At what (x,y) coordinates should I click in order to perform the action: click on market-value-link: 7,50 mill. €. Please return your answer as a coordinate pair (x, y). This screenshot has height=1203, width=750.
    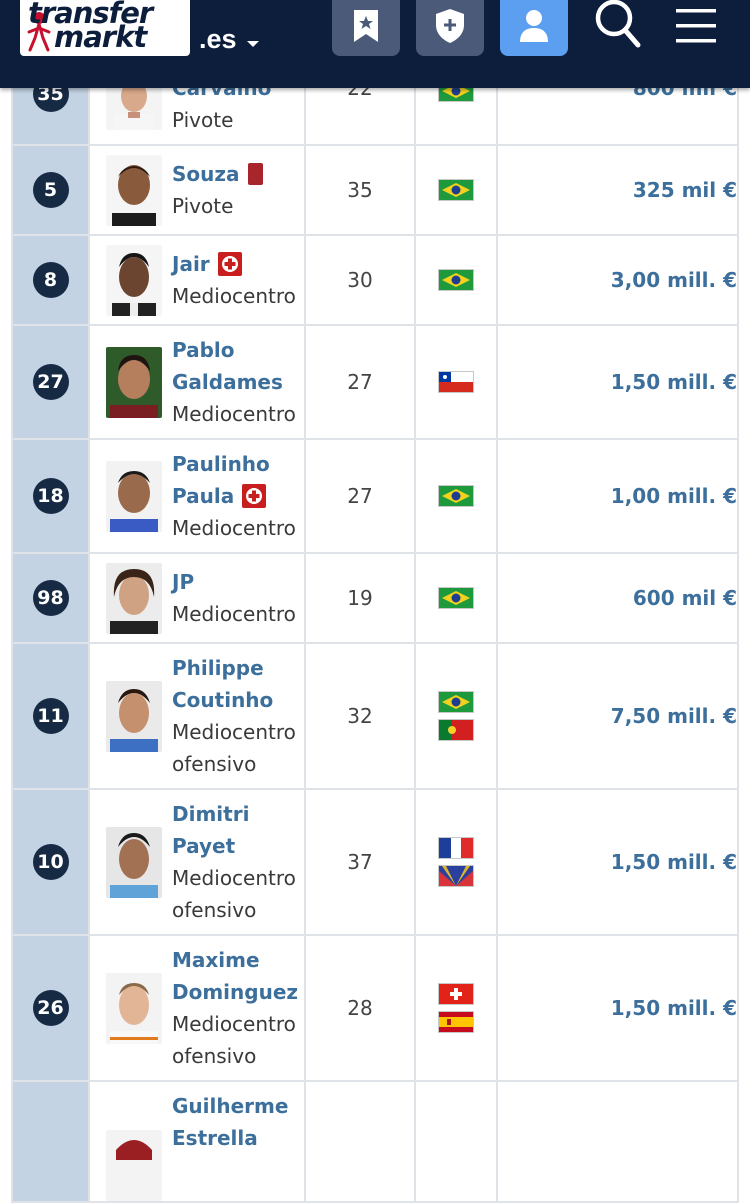
    Looking at the image, I should click on (617, 716).